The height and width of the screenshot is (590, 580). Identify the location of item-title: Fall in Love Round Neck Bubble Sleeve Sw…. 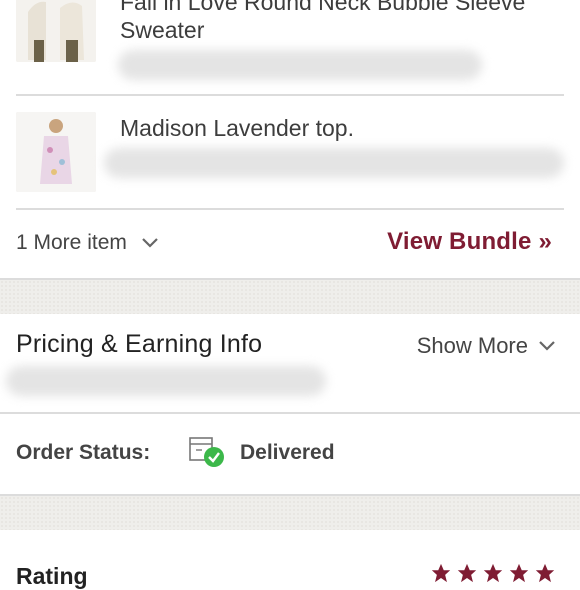
(322, 22).